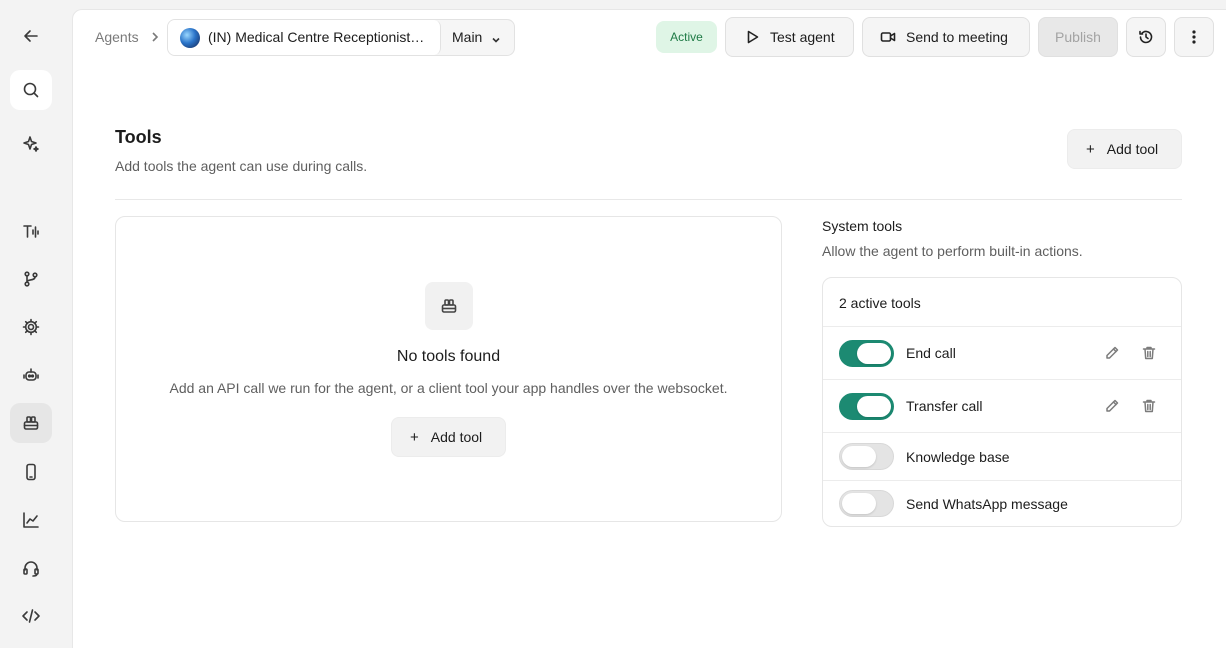 Image resolution: width=1226 pixels, height=648 pixels. Describe the element at coordinates (31, 144) in the screenshot. I see `sparkle-icon` at that location.